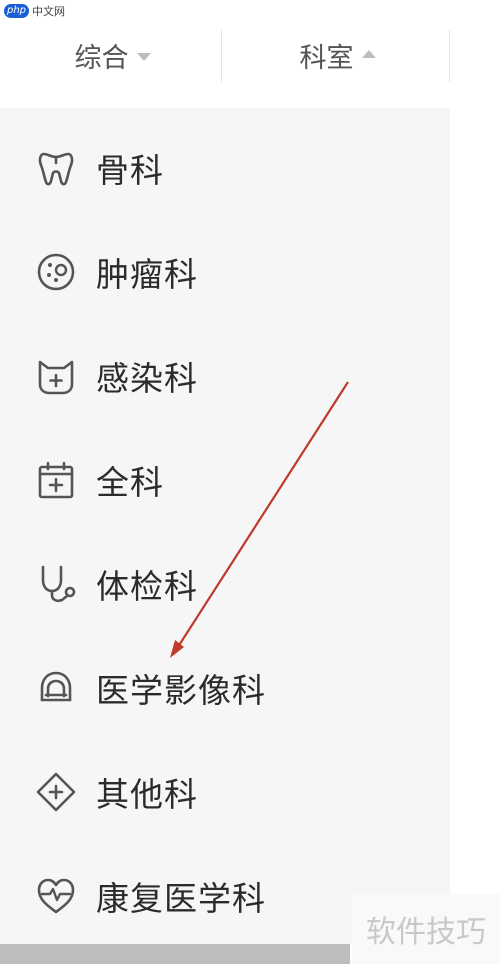 The height and width of the screenshot is (964, 500). What do you see at coordinates (181, 690) in the screenshot?
I see `department-label: 医学影像科` at bounding box center [181, 690].